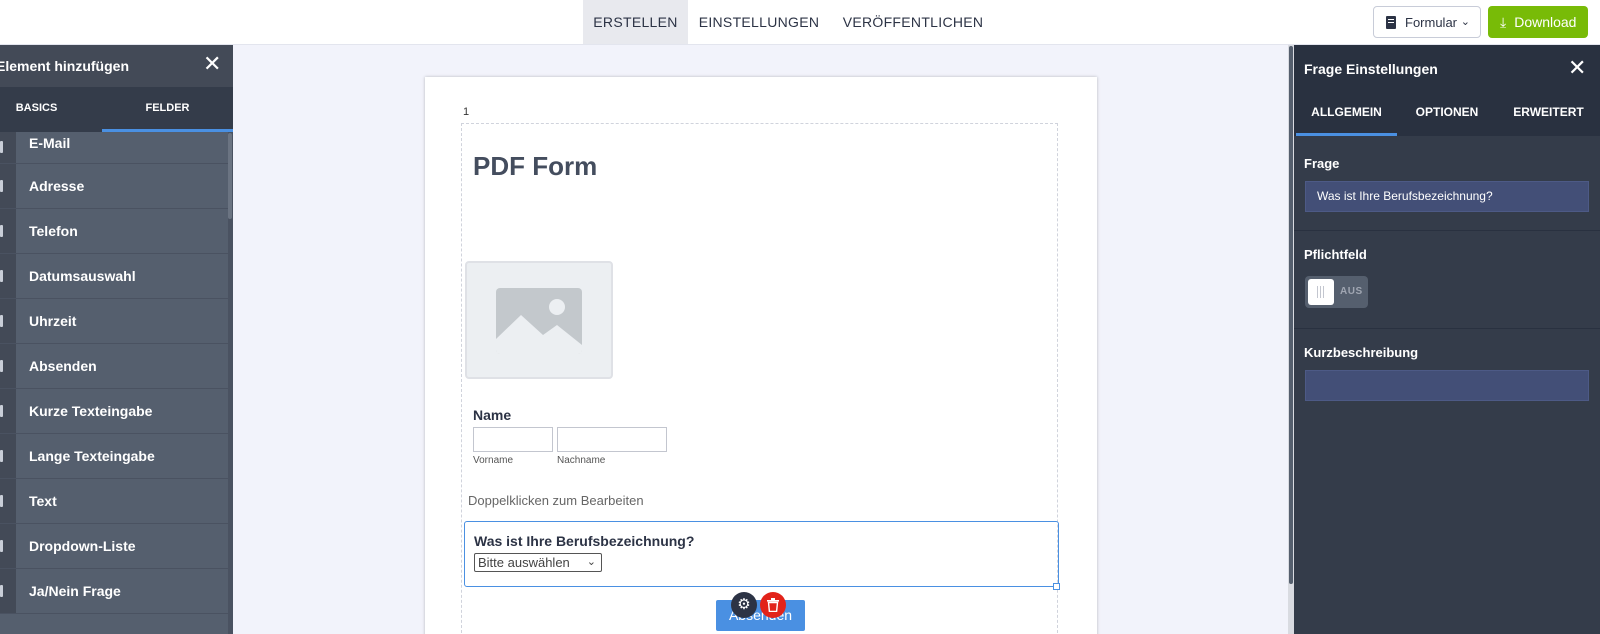 The image size is (1600, 634). What do you see at coordinates (8, 321) in the screenshot?
I see `clock-icon` at bounding box center [8, 321].